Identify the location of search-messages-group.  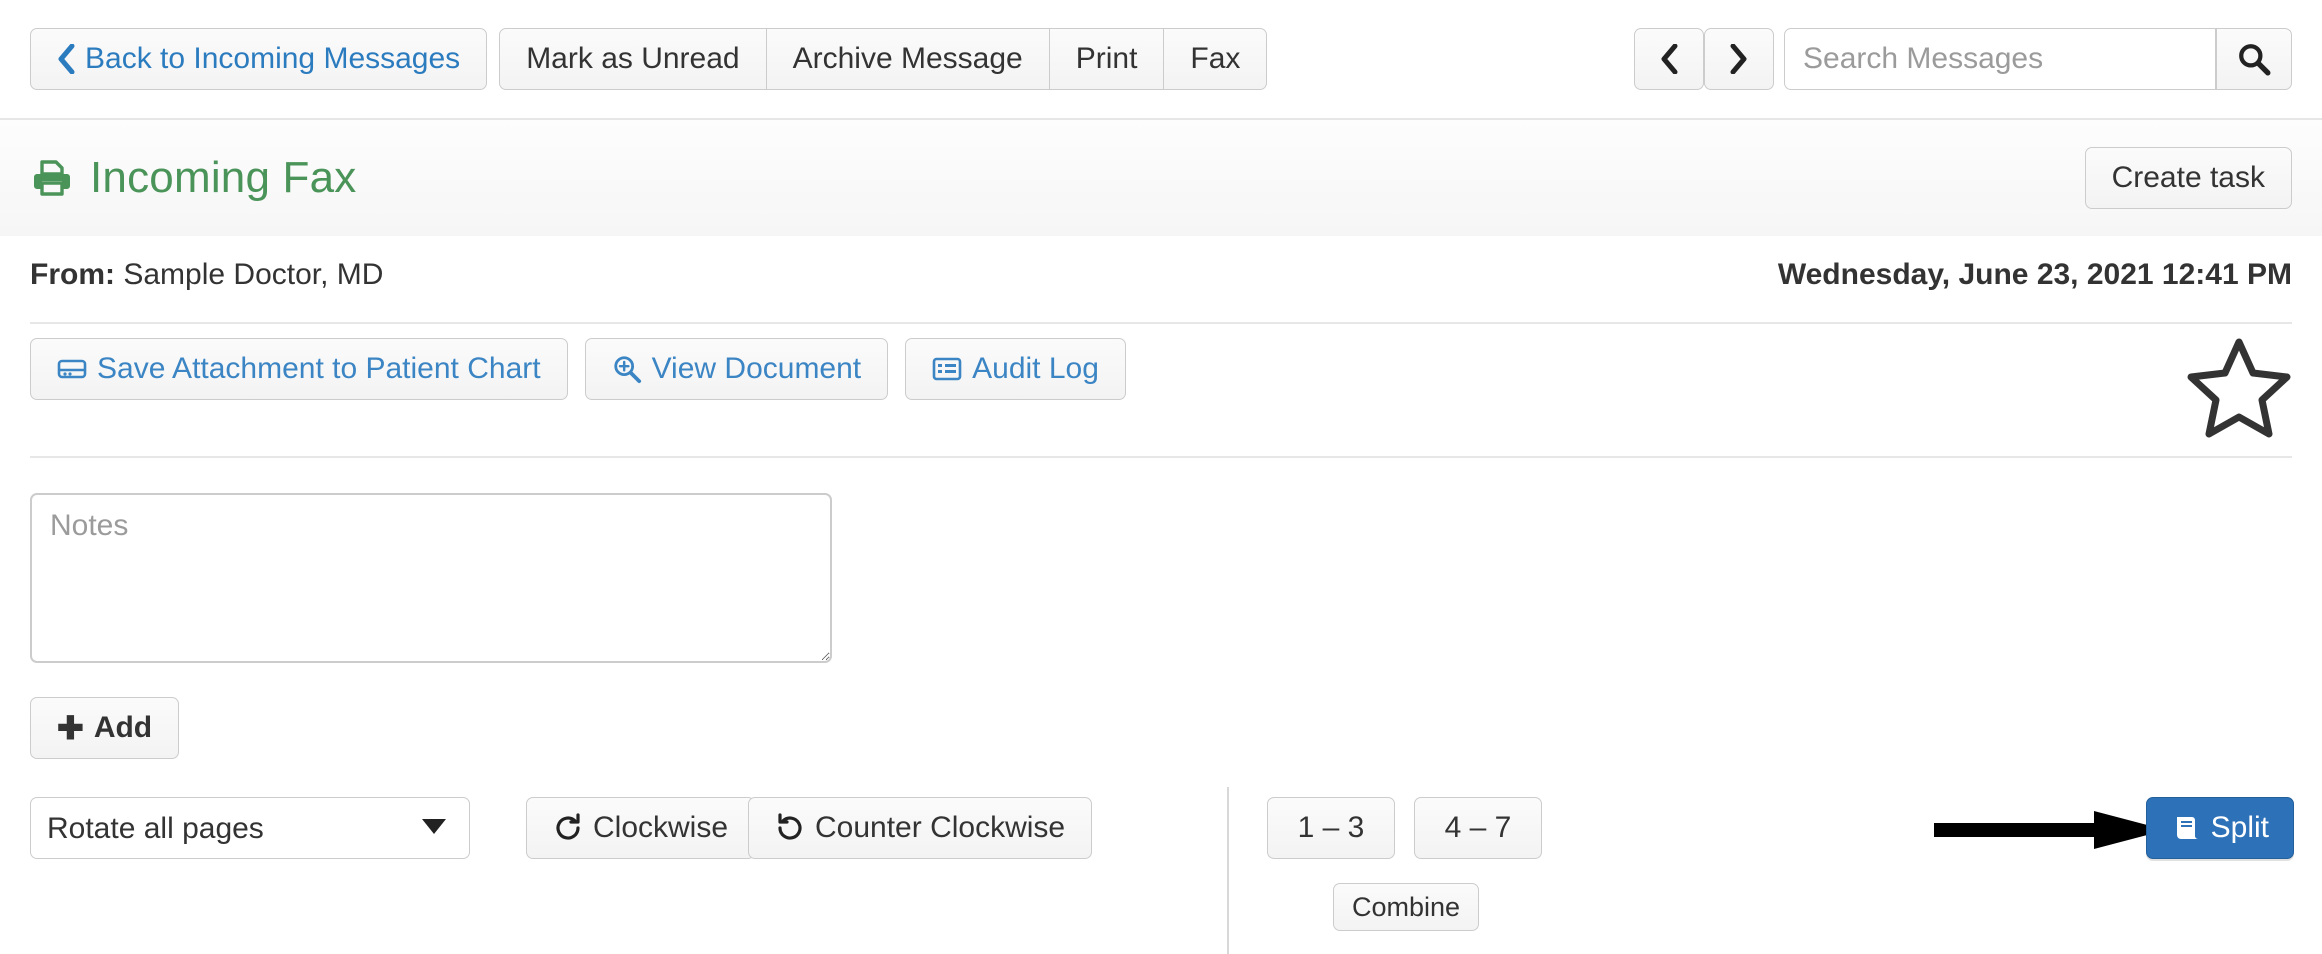
(2038, 59).